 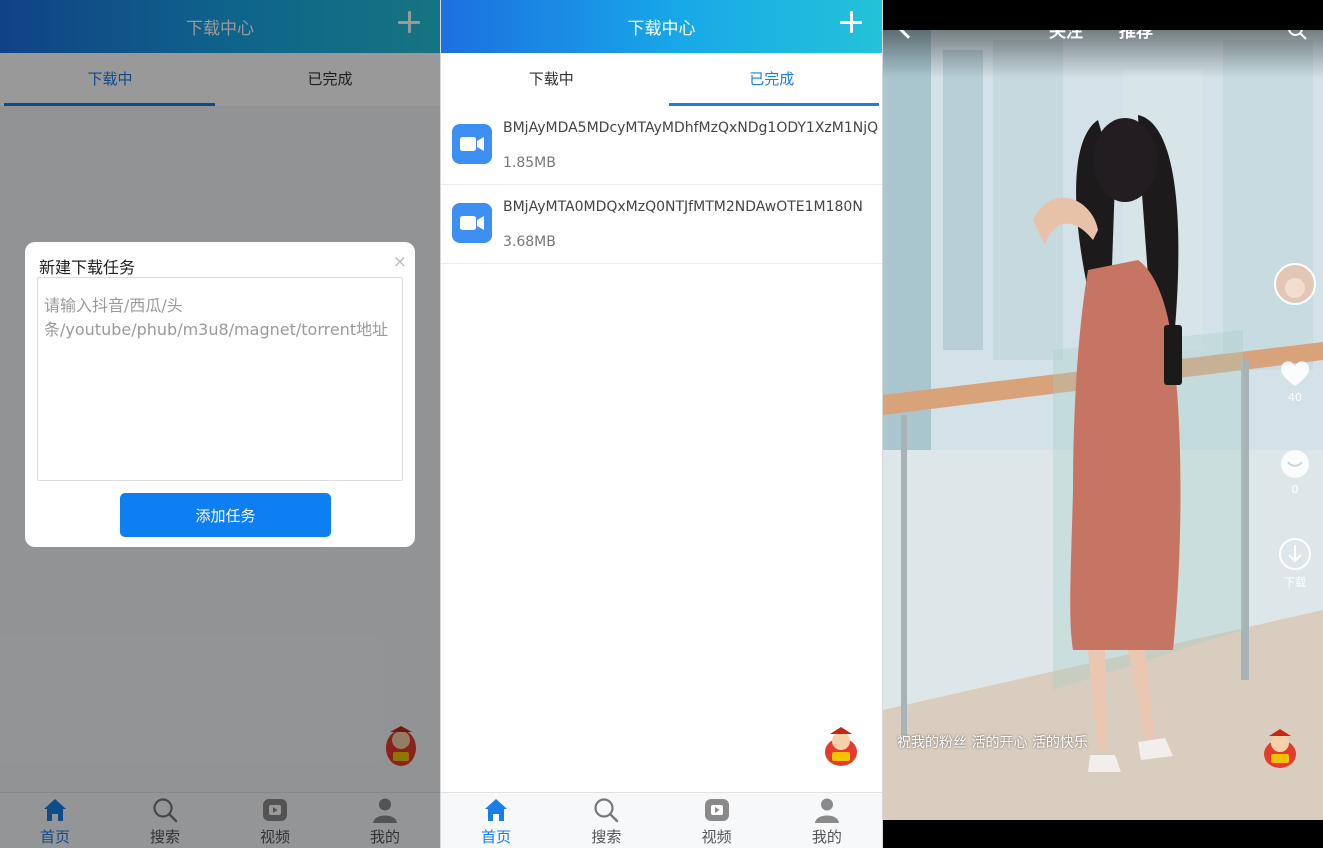 I want to click on heart-icon, so click(x=1295, y=373).